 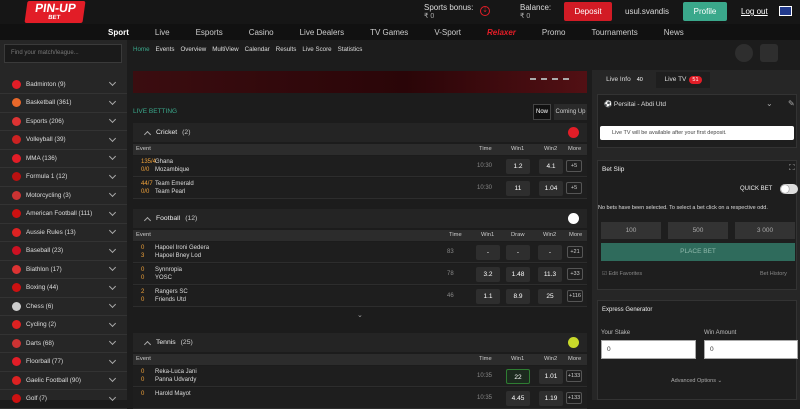 I want to click on nav-live: Live, so click(x=162, y=32).